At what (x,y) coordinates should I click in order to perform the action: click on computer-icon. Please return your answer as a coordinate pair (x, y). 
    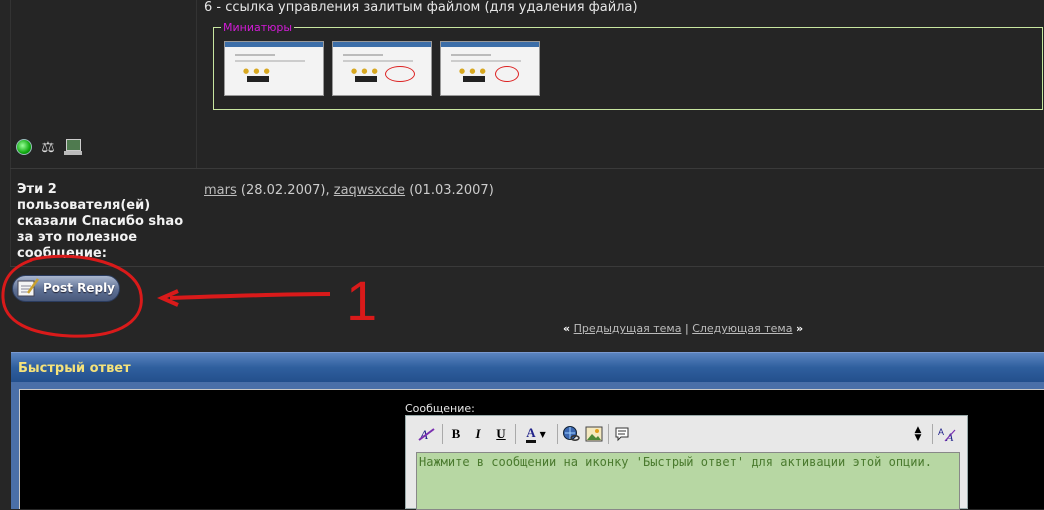
    Looking at the image, I should click on (73, 147).